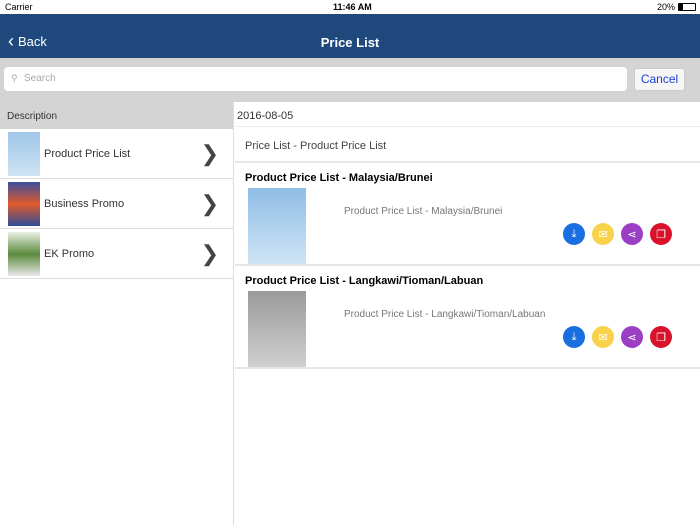  I want to click on sidebar-item-label: EK Promo, so click(69, 254).